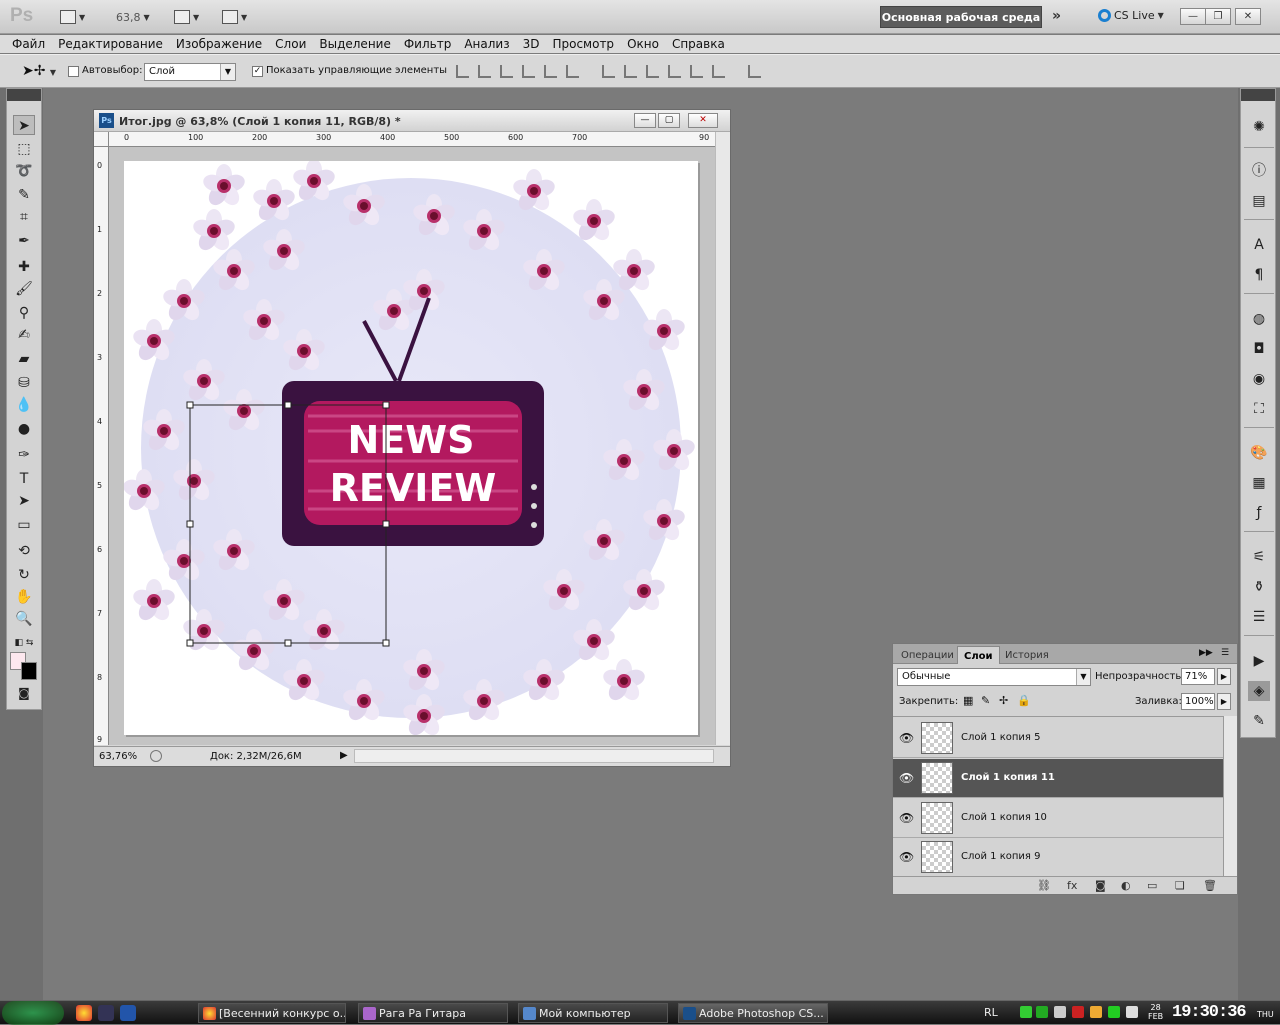 This screenshot has width=1280, height=1025. I want to click on zoom-tool-icon: 🔍, so click(24, 619).